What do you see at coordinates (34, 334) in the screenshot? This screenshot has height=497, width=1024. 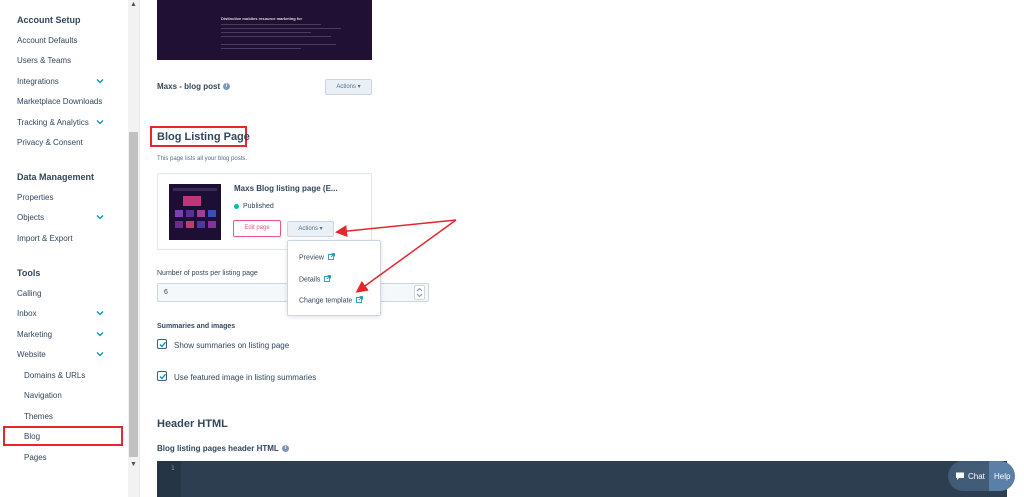 I see `sidebar-item-marketing: Marketing` at bounding box center [34, 334].